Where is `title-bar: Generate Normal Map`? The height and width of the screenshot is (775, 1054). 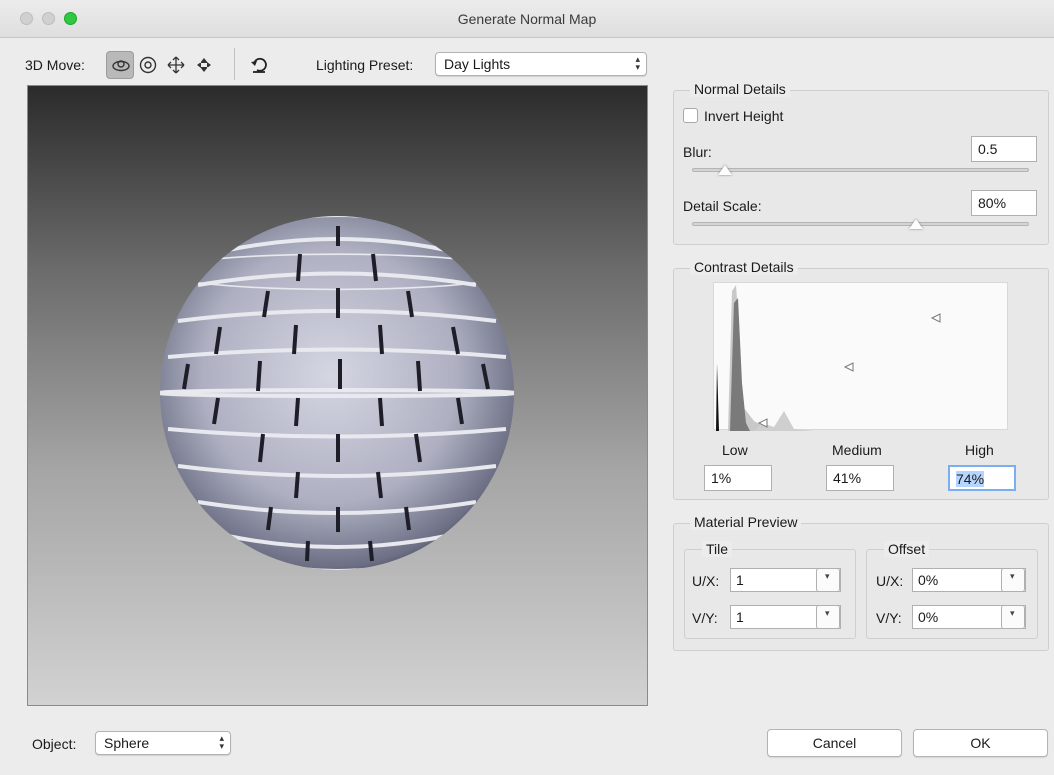 title-bar: Generate Normal Map is located at coordinates (527, 19).